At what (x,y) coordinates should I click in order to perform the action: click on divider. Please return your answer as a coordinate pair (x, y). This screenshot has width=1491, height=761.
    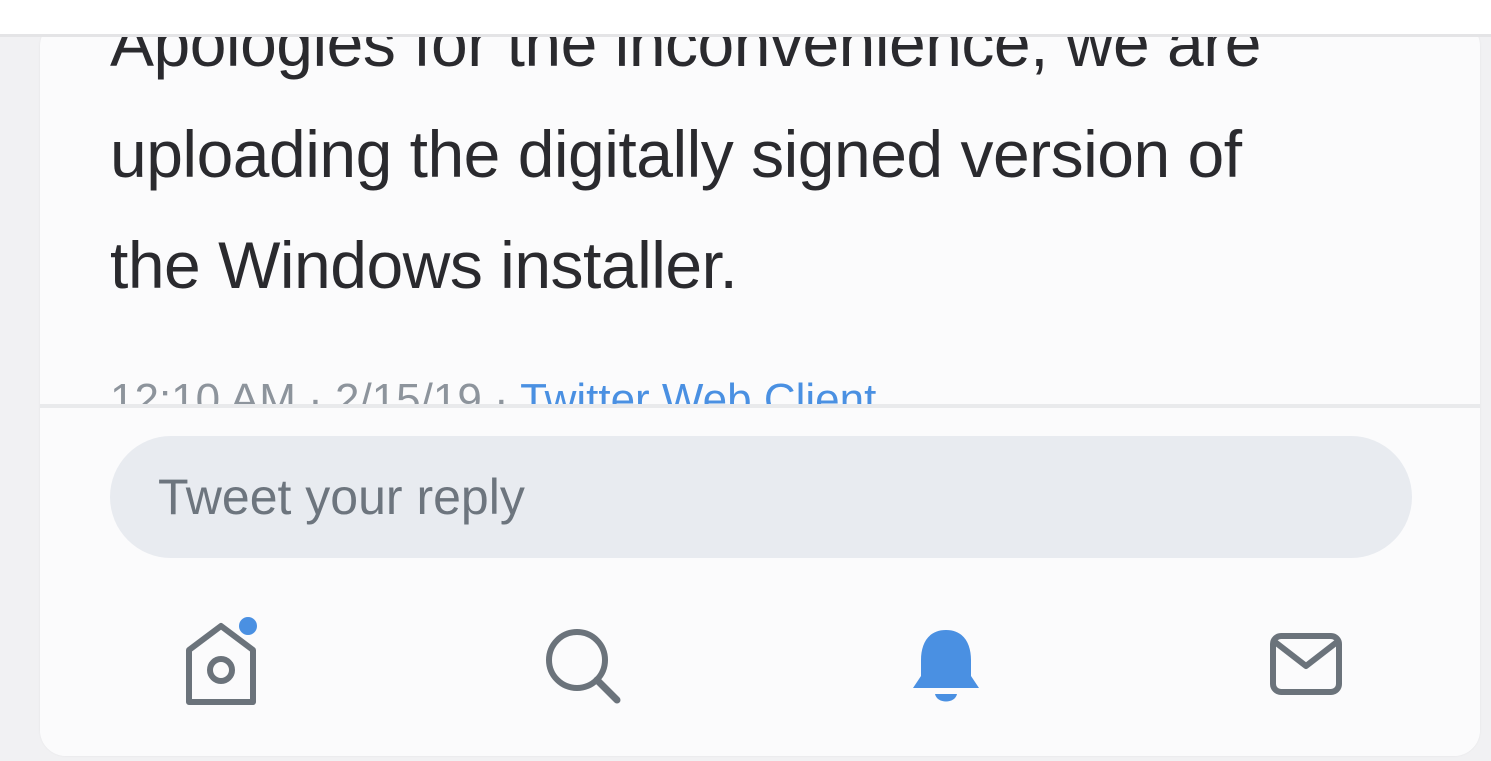
    Looking at the image, I should click on (760, 406).